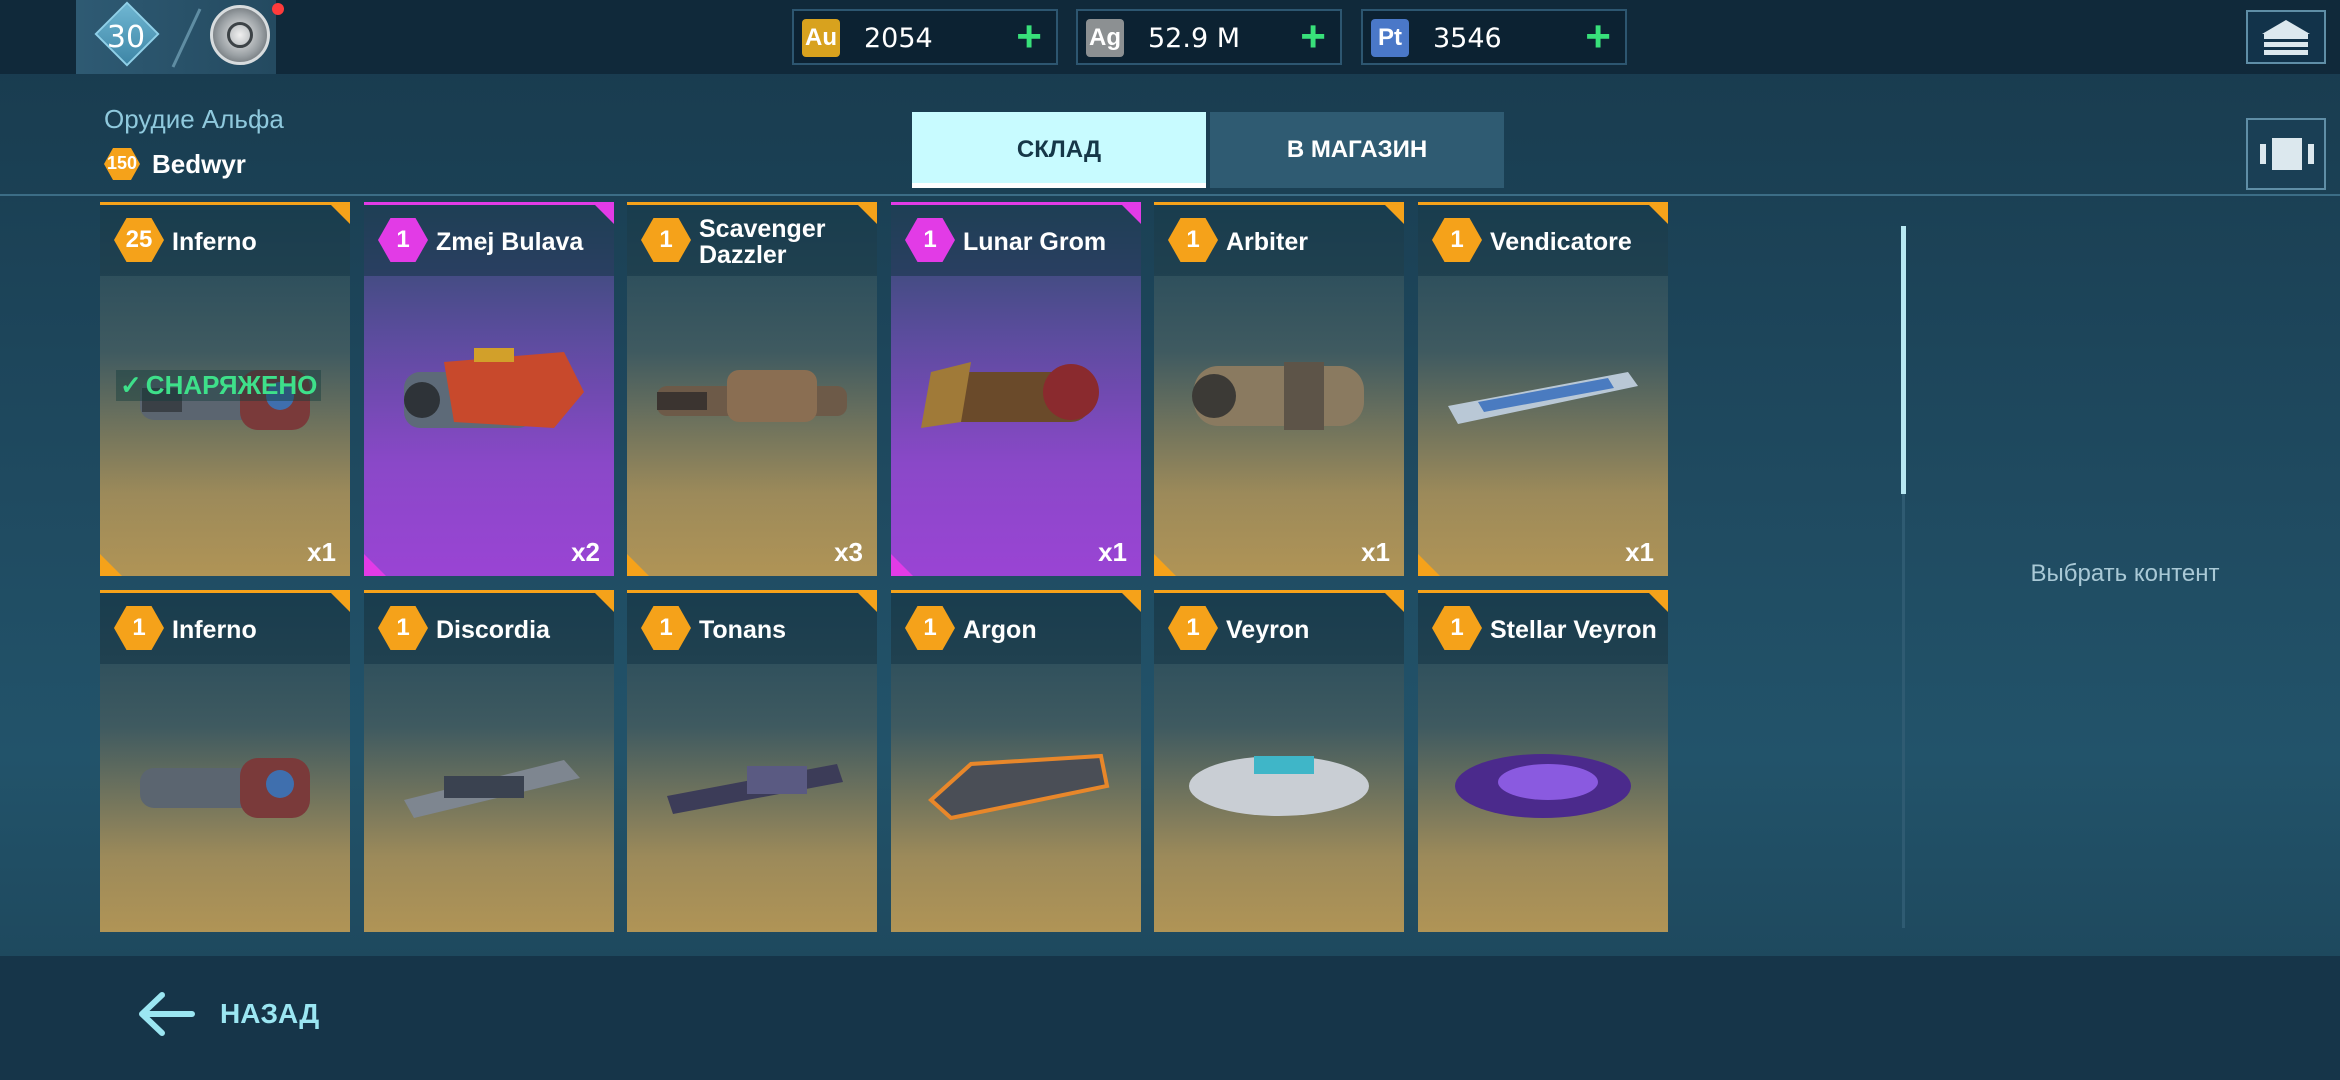  Describe the element at coordinates (848, 552) in the screenshot. I see `weapon-quantity: x3` at that location.